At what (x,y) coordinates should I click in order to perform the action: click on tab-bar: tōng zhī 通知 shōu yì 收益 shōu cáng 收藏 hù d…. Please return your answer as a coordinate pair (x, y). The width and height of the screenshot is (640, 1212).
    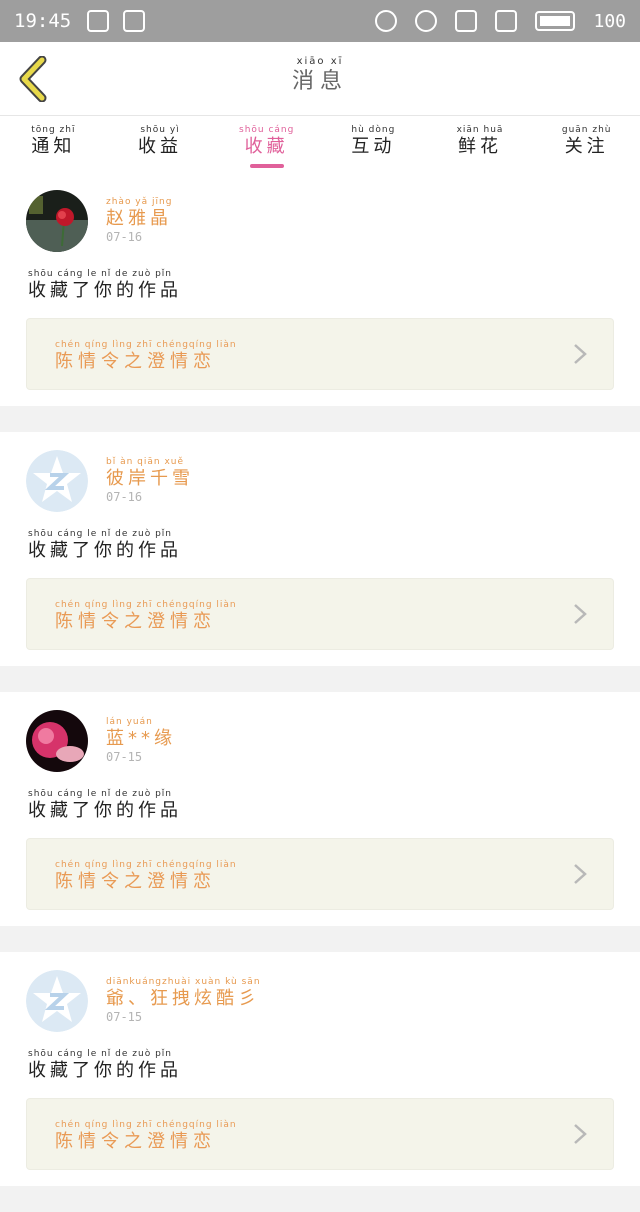
    Looking at the image, I should click on (320, 144).